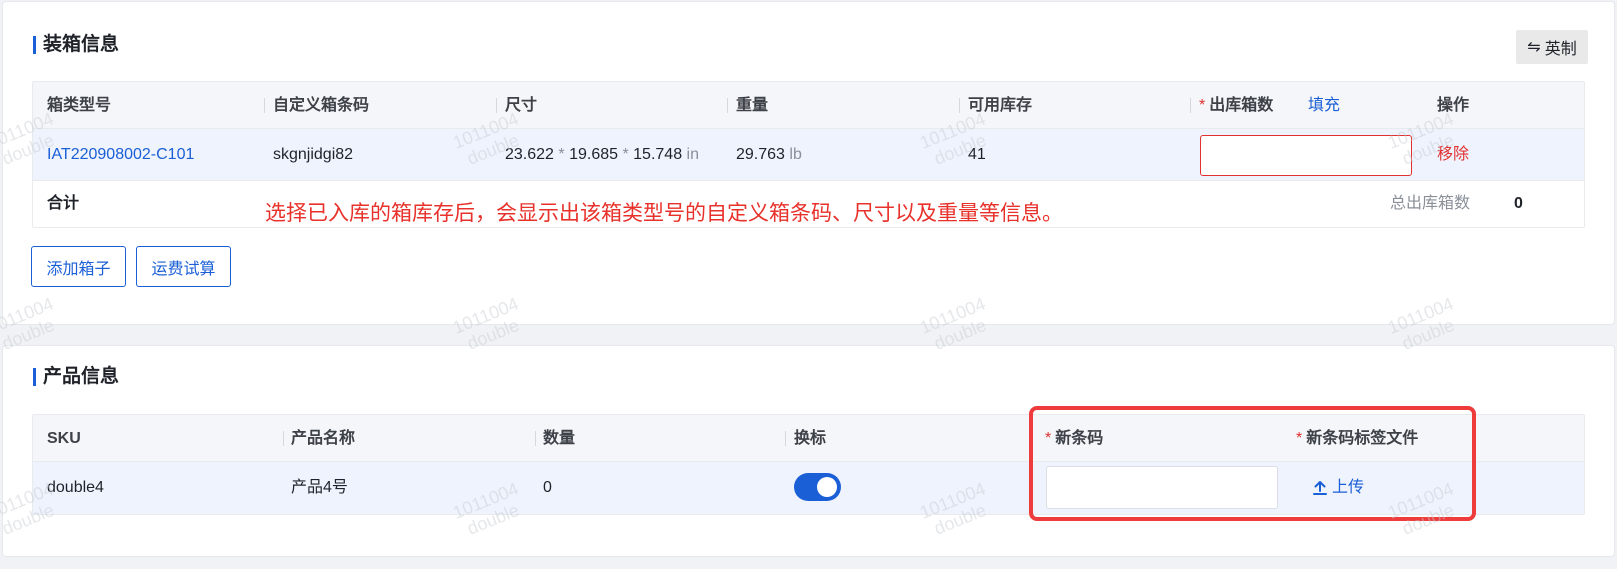 Image resolution: width=1617 pixels, height=569 pixels. I want to click on total-out-value: 0, so click(1518, 203).